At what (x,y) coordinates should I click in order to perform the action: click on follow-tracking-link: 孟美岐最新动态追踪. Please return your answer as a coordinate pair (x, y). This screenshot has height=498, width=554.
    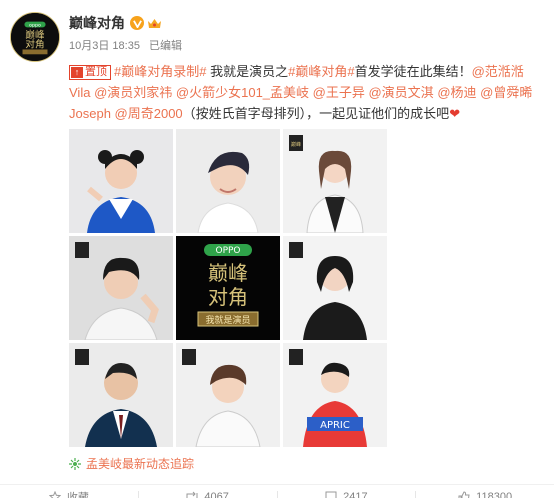
    Looking at the image, I should click on (131, 463).